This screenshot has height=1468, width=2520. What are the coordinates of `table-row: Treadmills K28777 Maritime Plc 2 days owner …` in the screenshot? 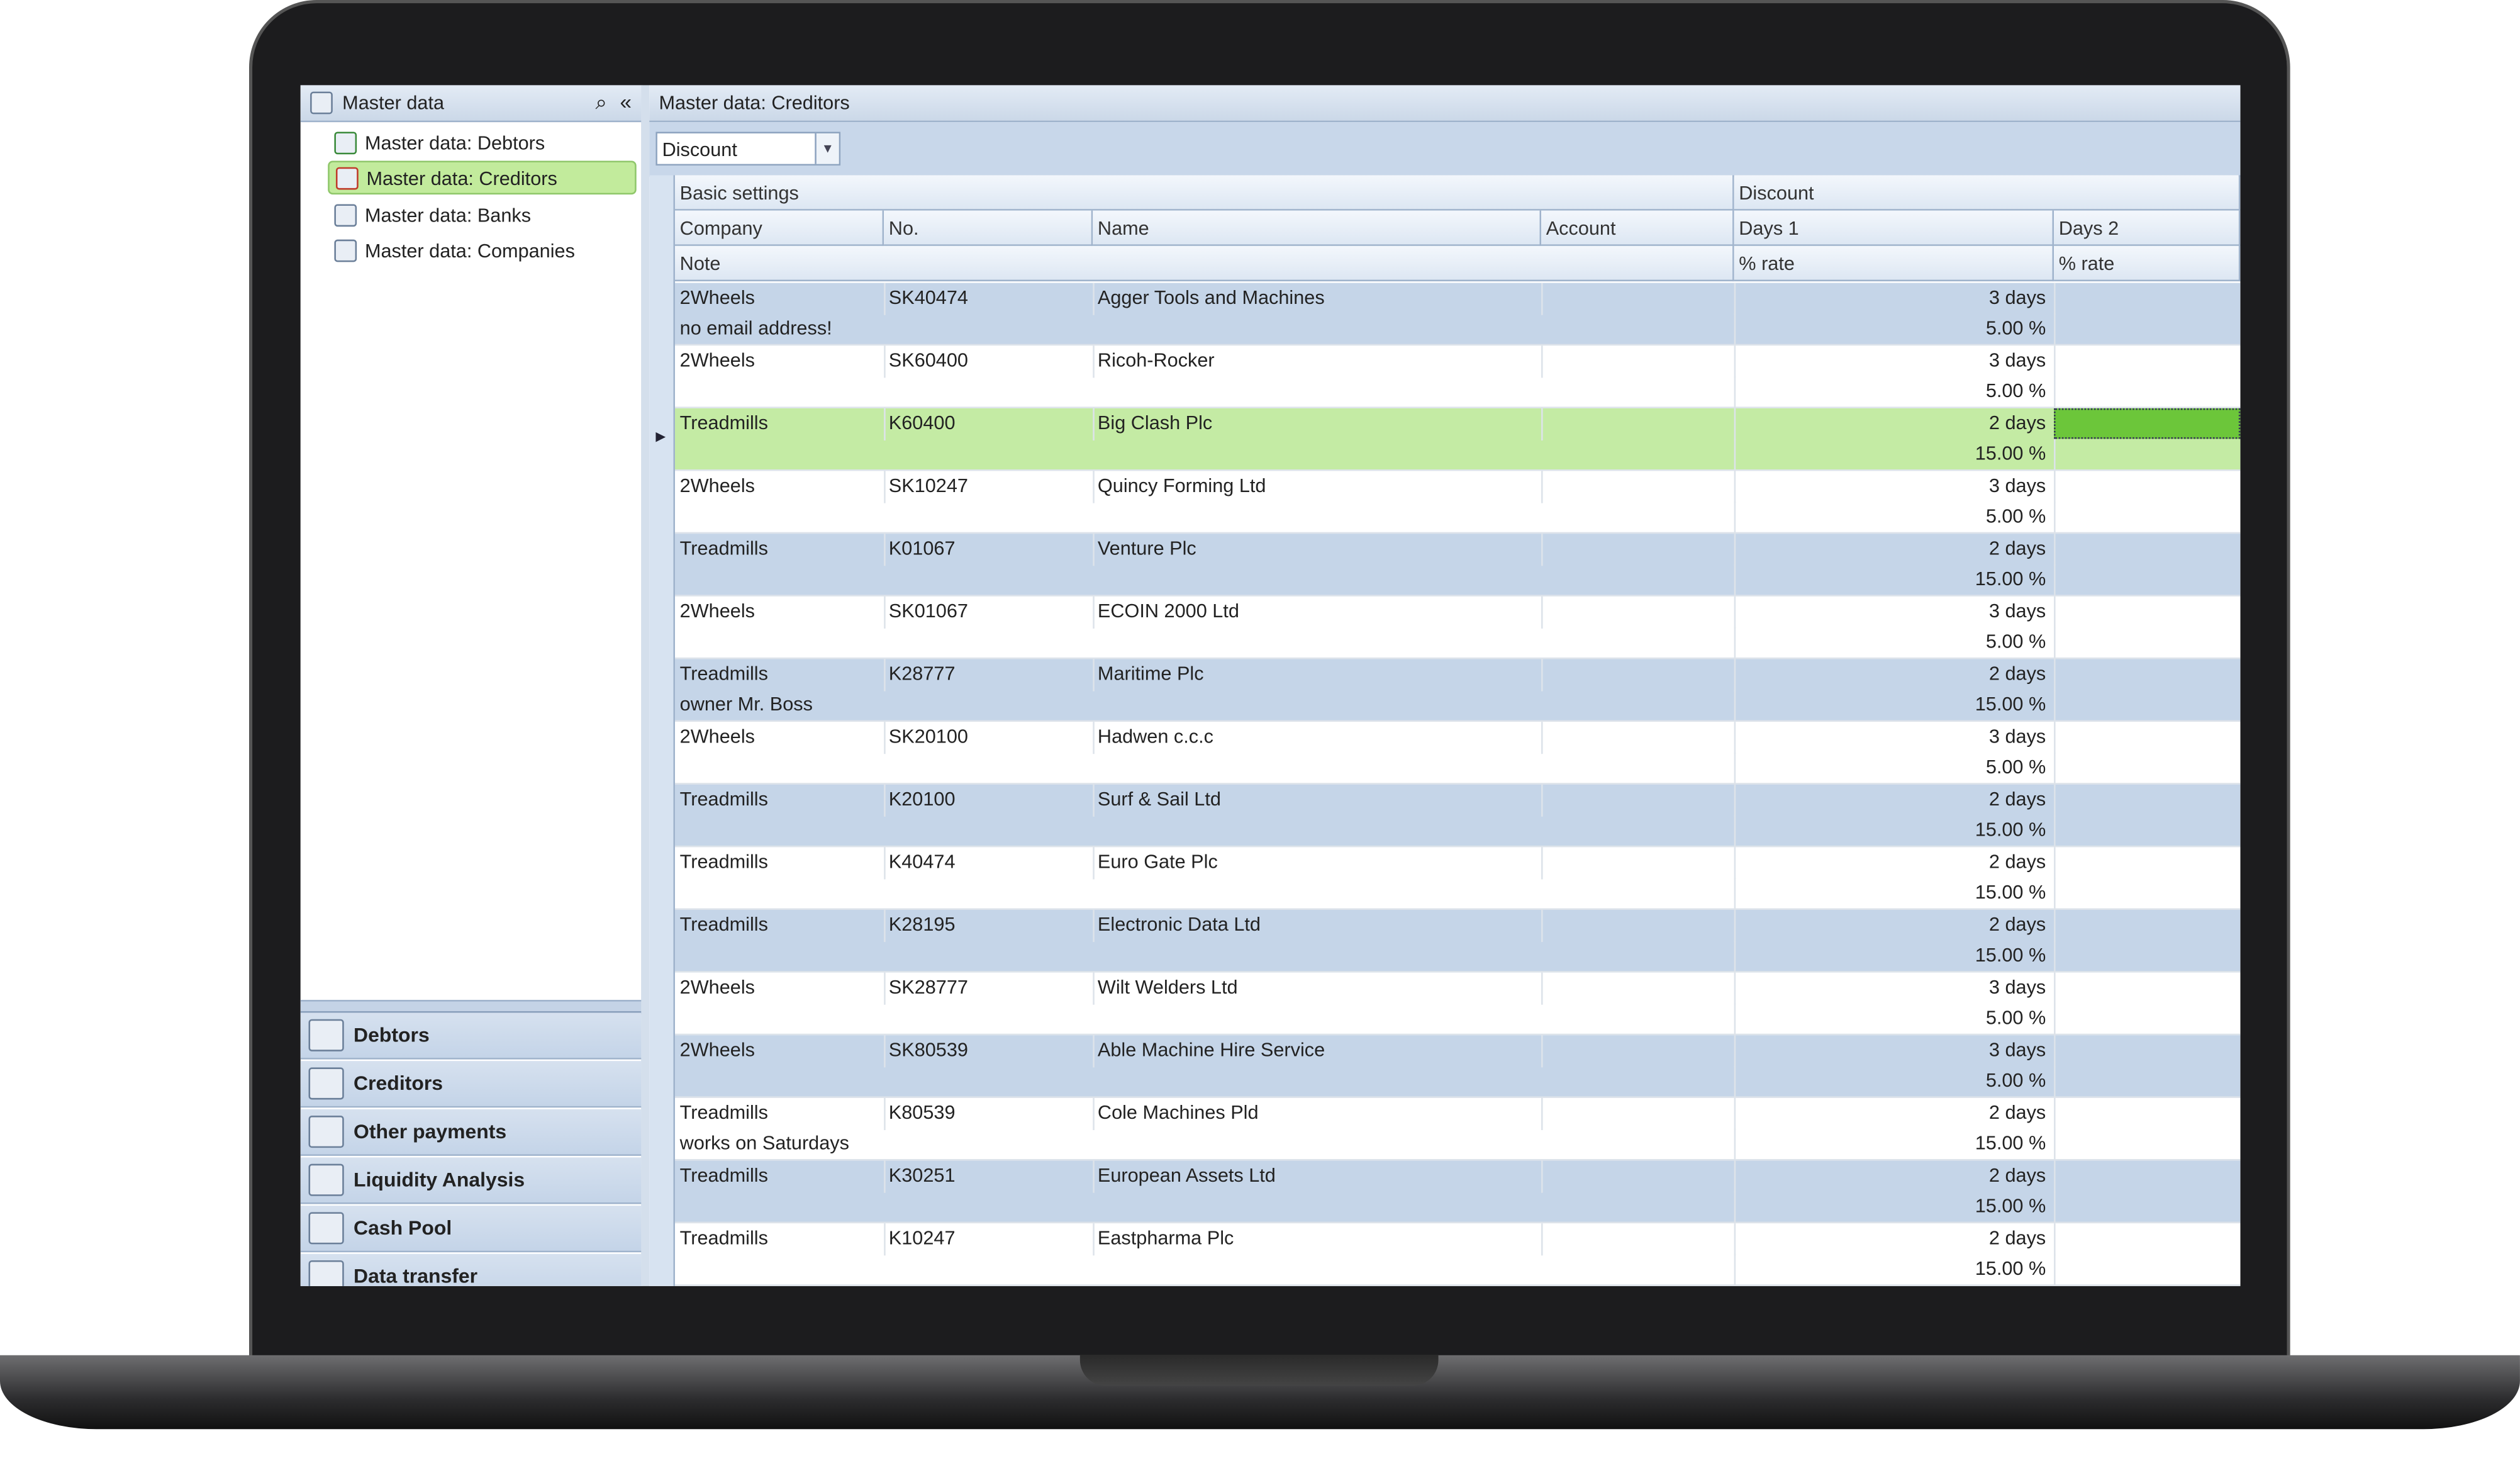 It's located at (1458, 690).